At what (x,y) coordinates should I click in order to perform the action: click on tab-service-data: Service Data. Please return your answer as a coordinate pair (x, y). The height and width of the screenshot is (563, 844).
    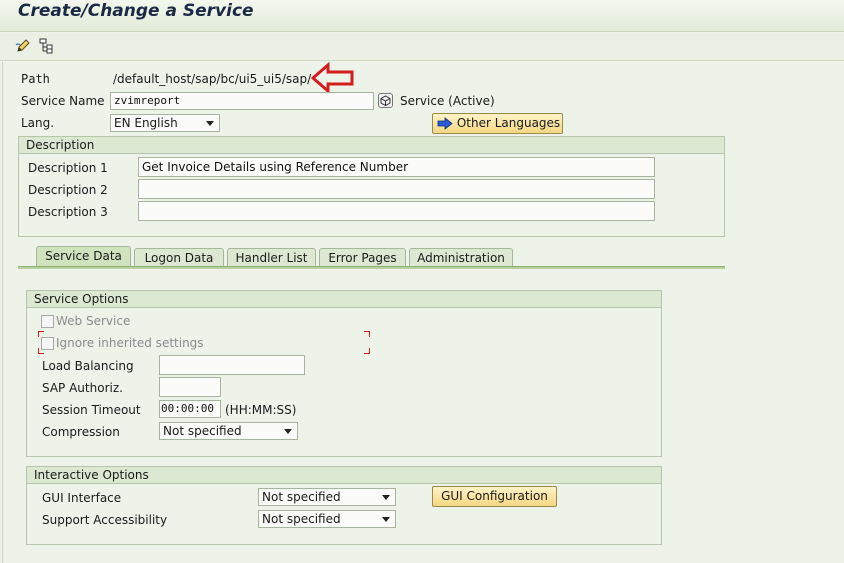
    Looking at the image, I should click on (83, 257).